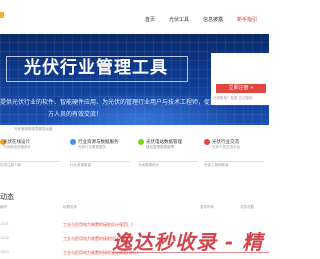 The height and width of the screenshot is (259, 320). Describe the element at coordinates (75, 114) in the screenshot. I see `banner-subtitle-line-2: 方人员的有效交流！` at that location.